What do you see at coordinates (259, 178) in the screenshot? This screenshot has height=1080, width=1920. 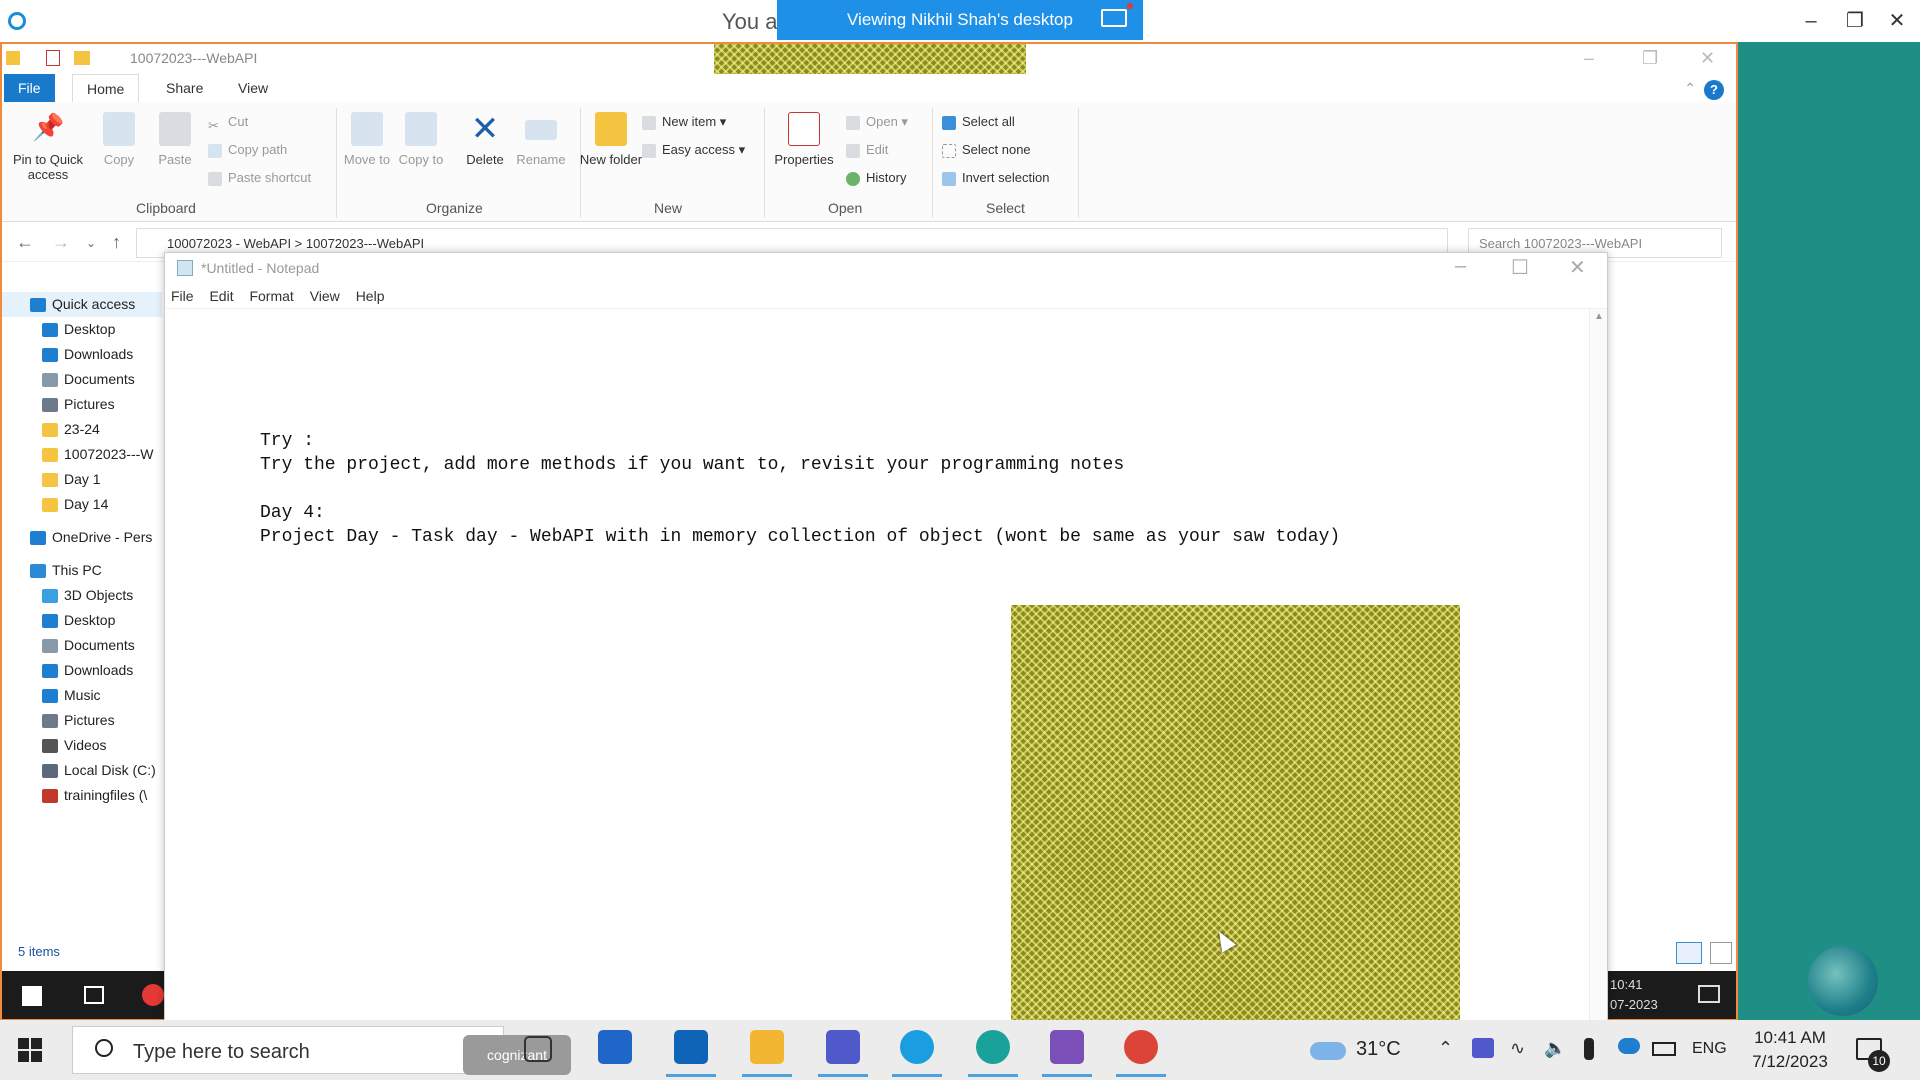 I see `paste-shortcut-button: Paste shortcut` at bounding box center [259, 178].